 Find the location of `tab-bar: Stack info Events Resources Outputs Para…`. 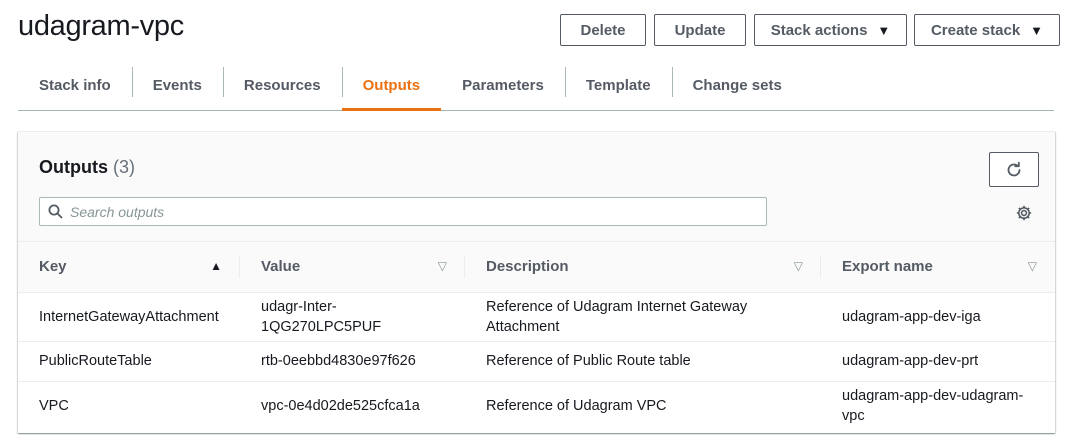

tab-bar: Stack info Events Resources Outputs Para… is located at coordinates (536, 85).